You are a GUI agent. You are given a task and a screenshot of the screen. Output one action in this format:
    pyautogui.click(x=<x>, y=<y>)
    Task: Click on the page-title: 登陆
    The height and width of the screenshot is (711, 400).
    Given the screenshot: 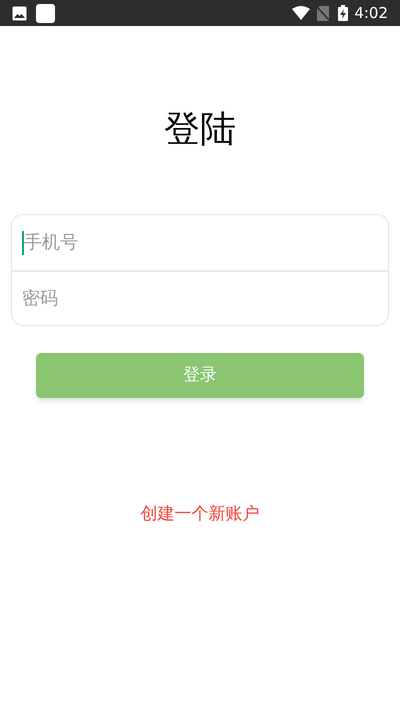 What is the action you would take?
    pyautogui.click(x=200, y=130)
    